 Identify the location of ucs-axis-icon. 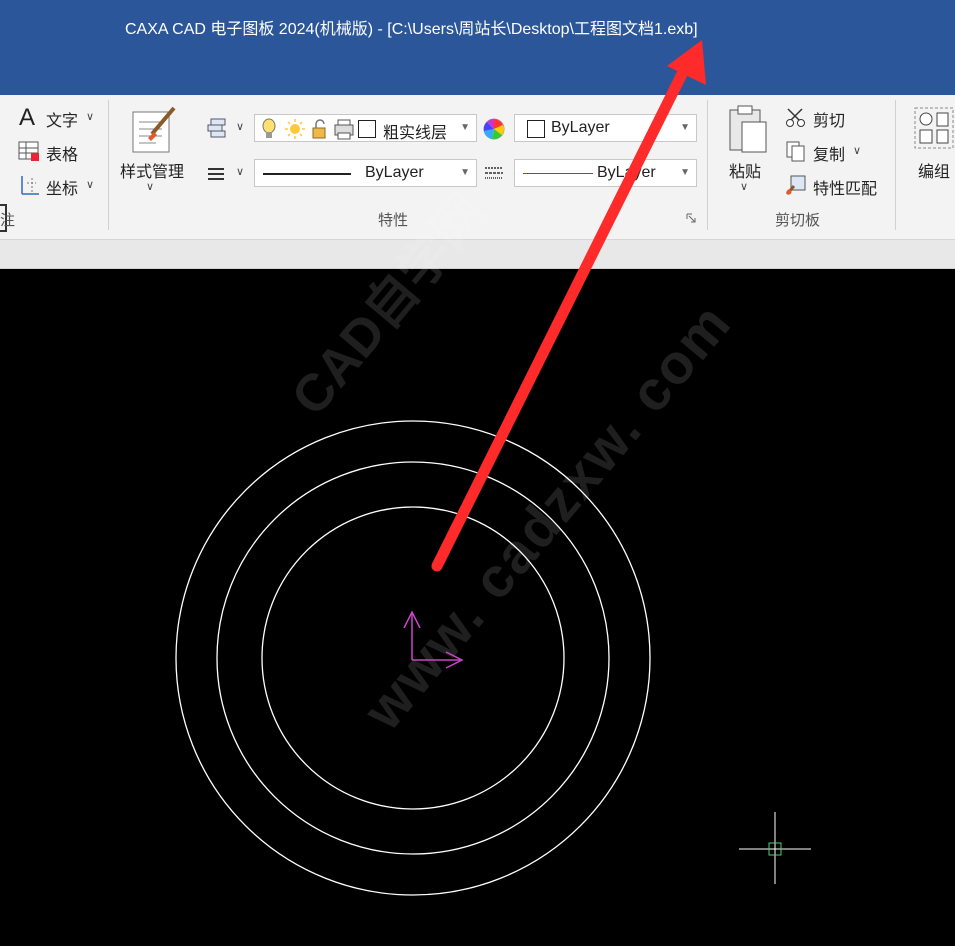
(433, 639).